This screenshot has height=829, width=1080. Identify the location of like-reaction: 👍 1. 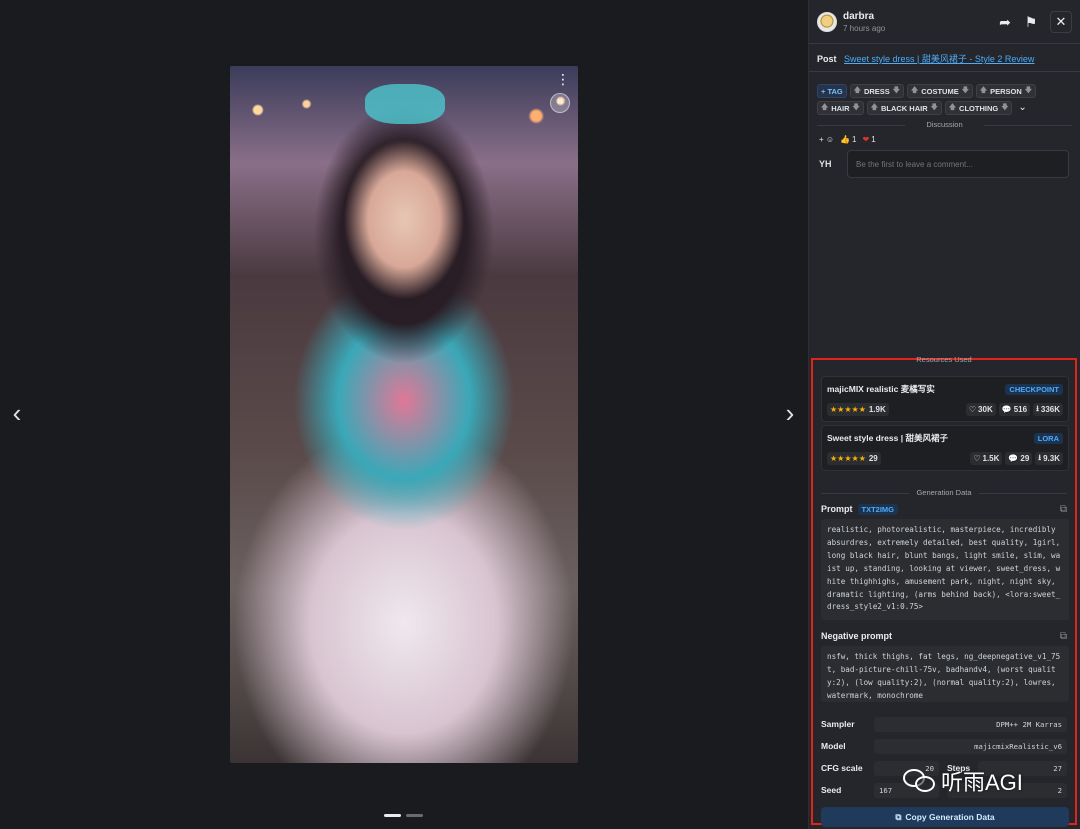
(848, 139).